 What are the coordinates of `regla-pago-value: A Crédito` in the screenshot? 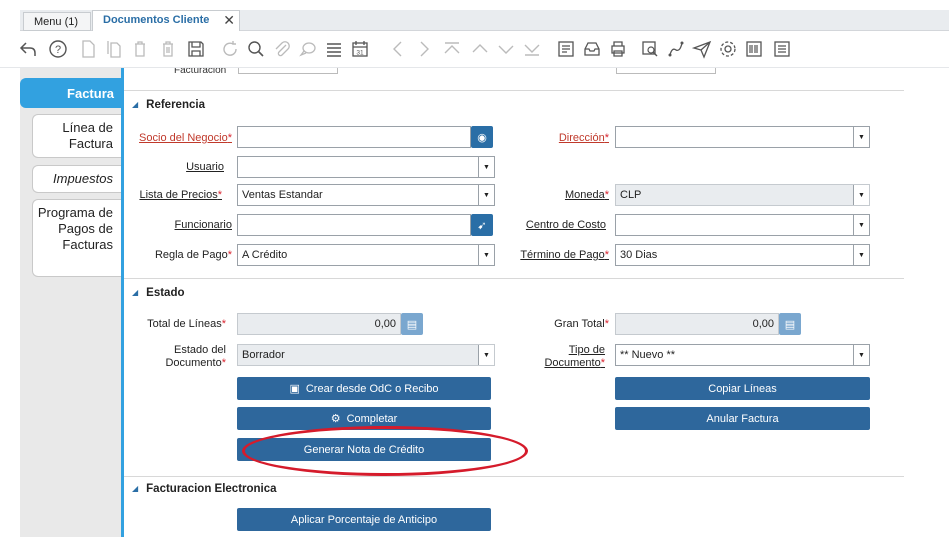 It's located at (265, 255).